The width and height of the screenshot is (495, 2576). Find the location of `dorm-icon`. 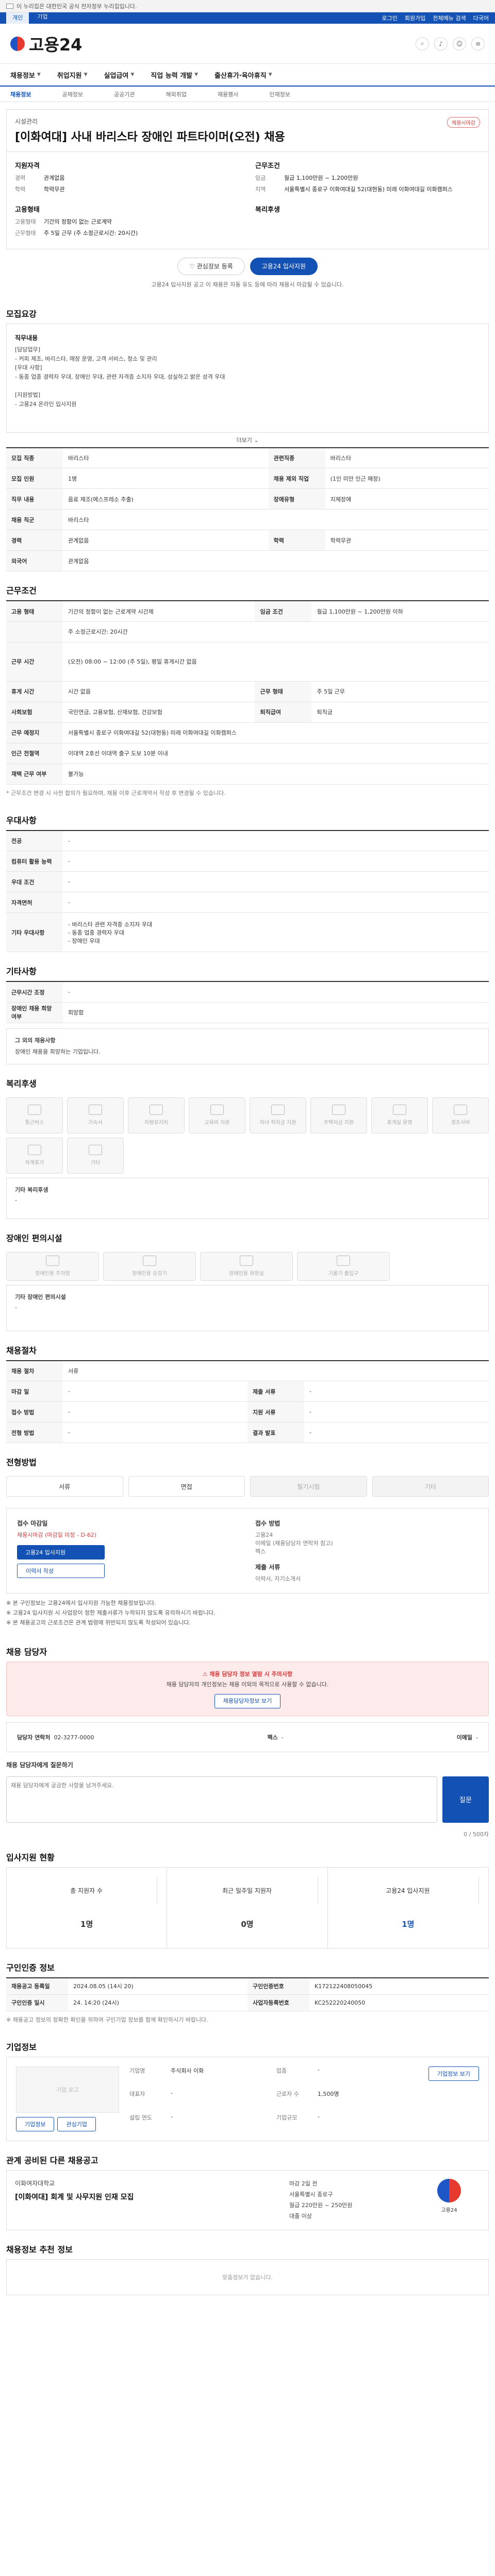

dorm-icon is located at coordinates (95, 1110).